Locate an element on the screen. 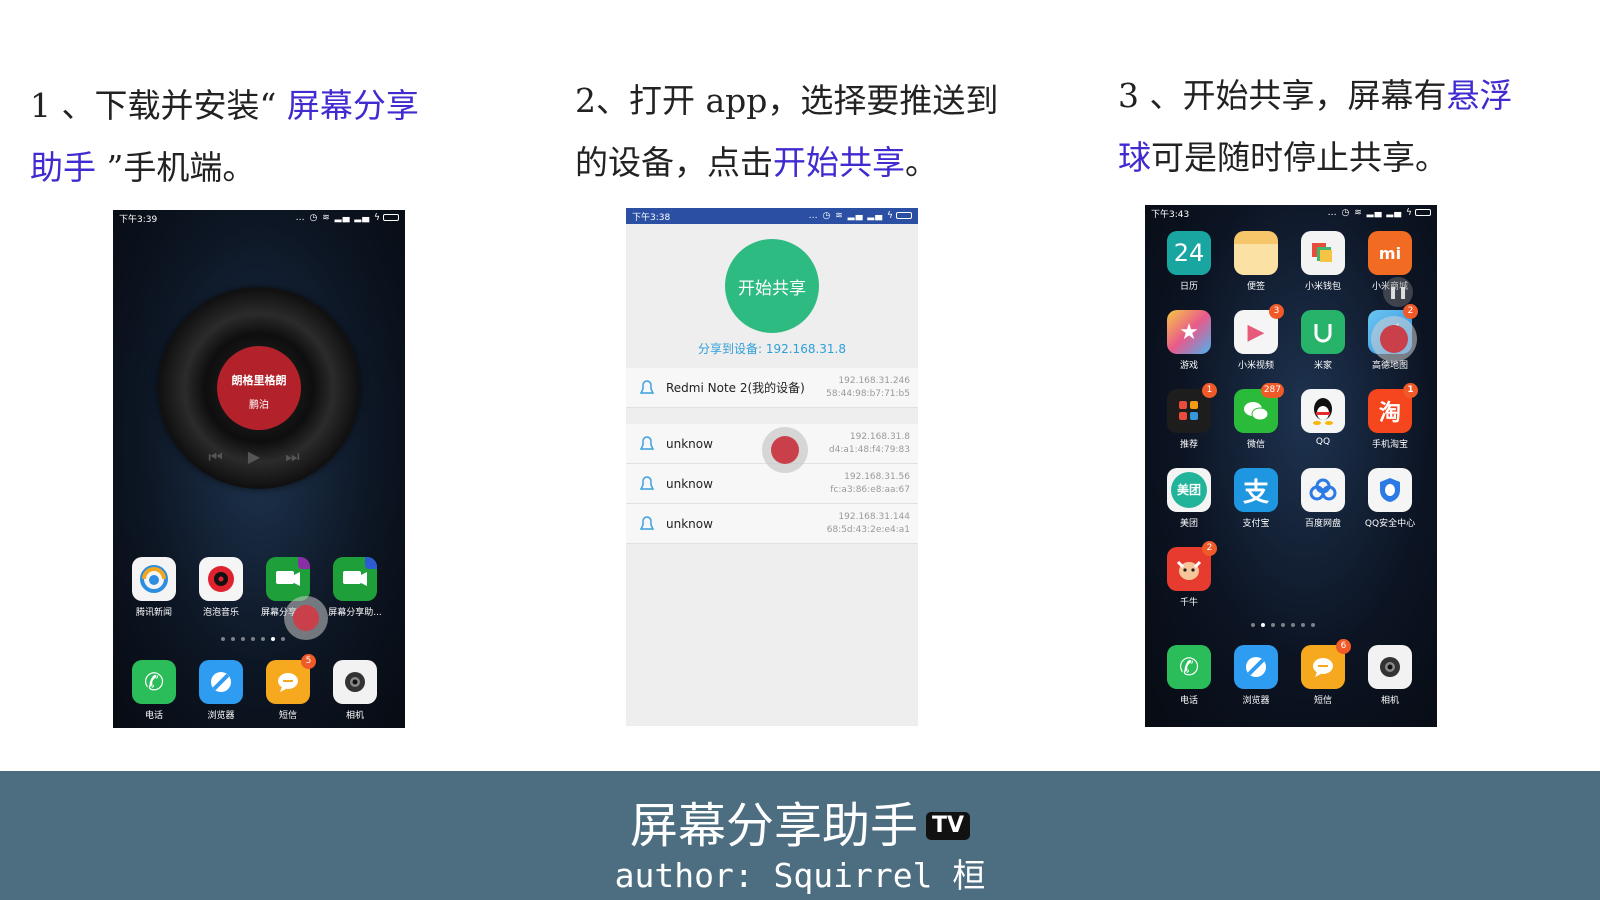 Image resolution: width=1600 pixels, height=900 pixels. dock-sms: 5 短信 is located at coordinates (288, 687).